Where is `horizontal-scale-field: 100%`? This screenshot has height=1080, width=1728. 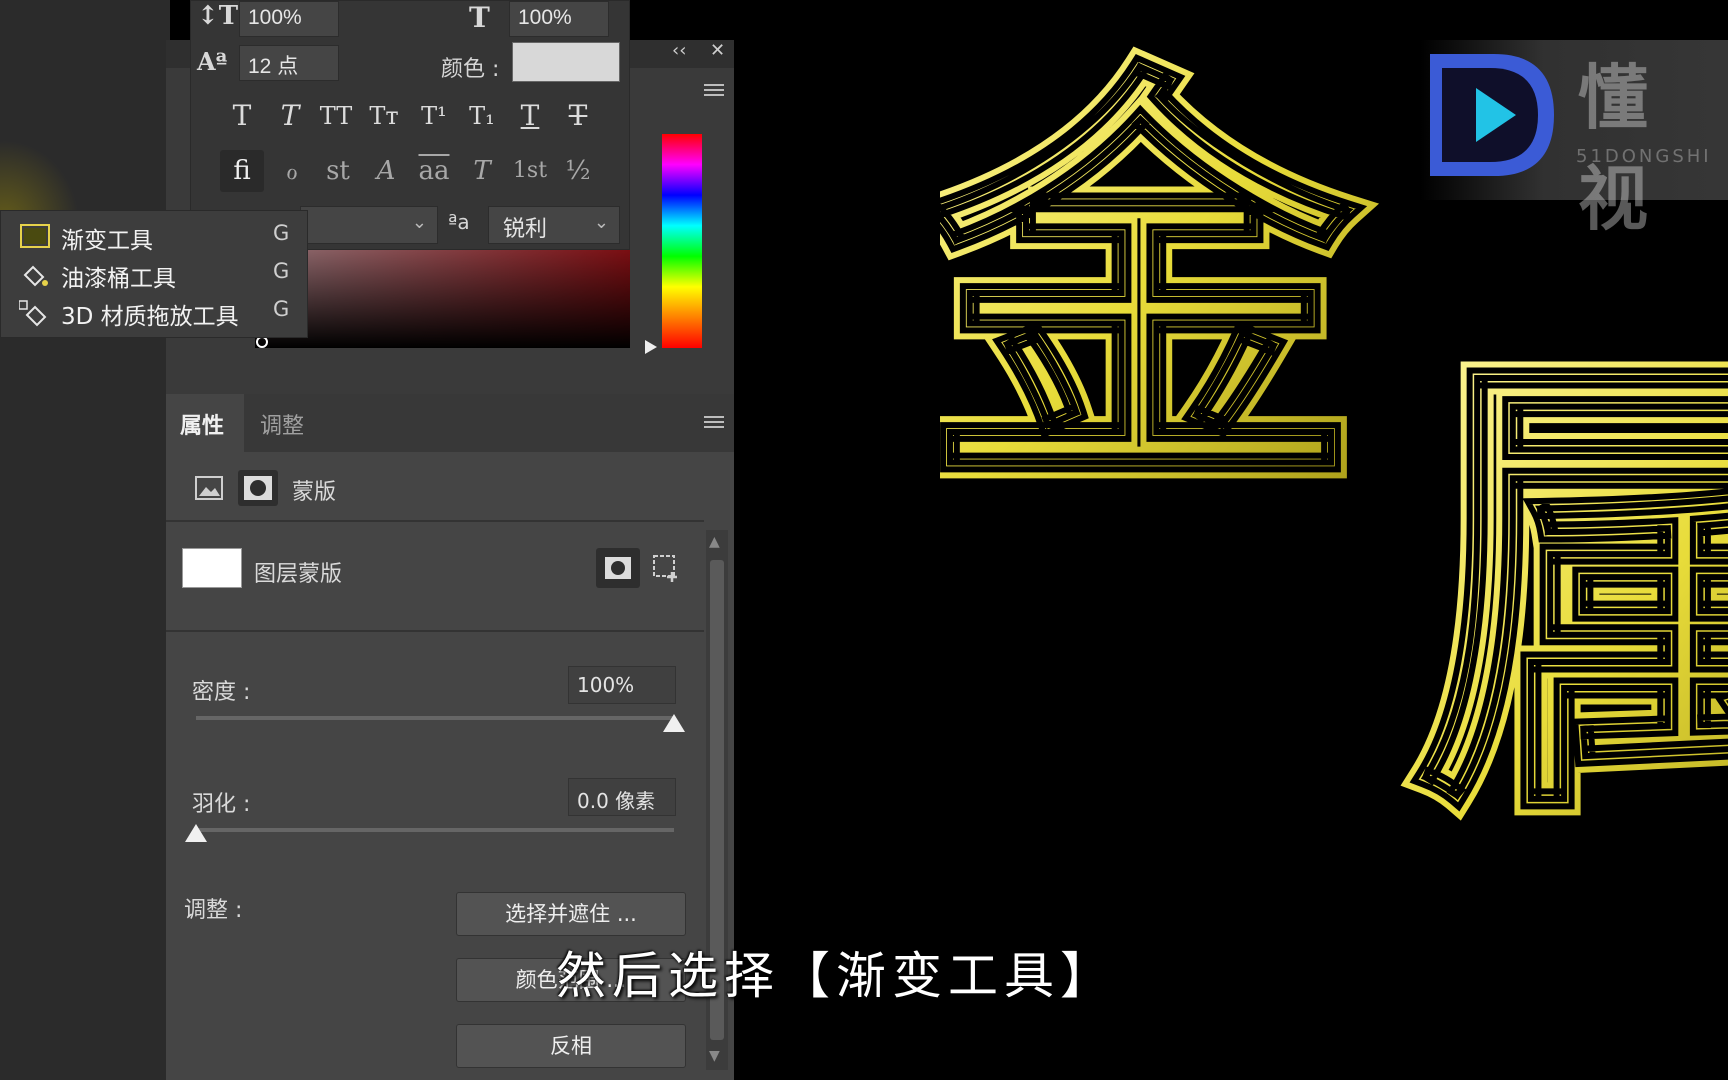
horizontal-scale-field: 100% is located at coordinates (559, 19).